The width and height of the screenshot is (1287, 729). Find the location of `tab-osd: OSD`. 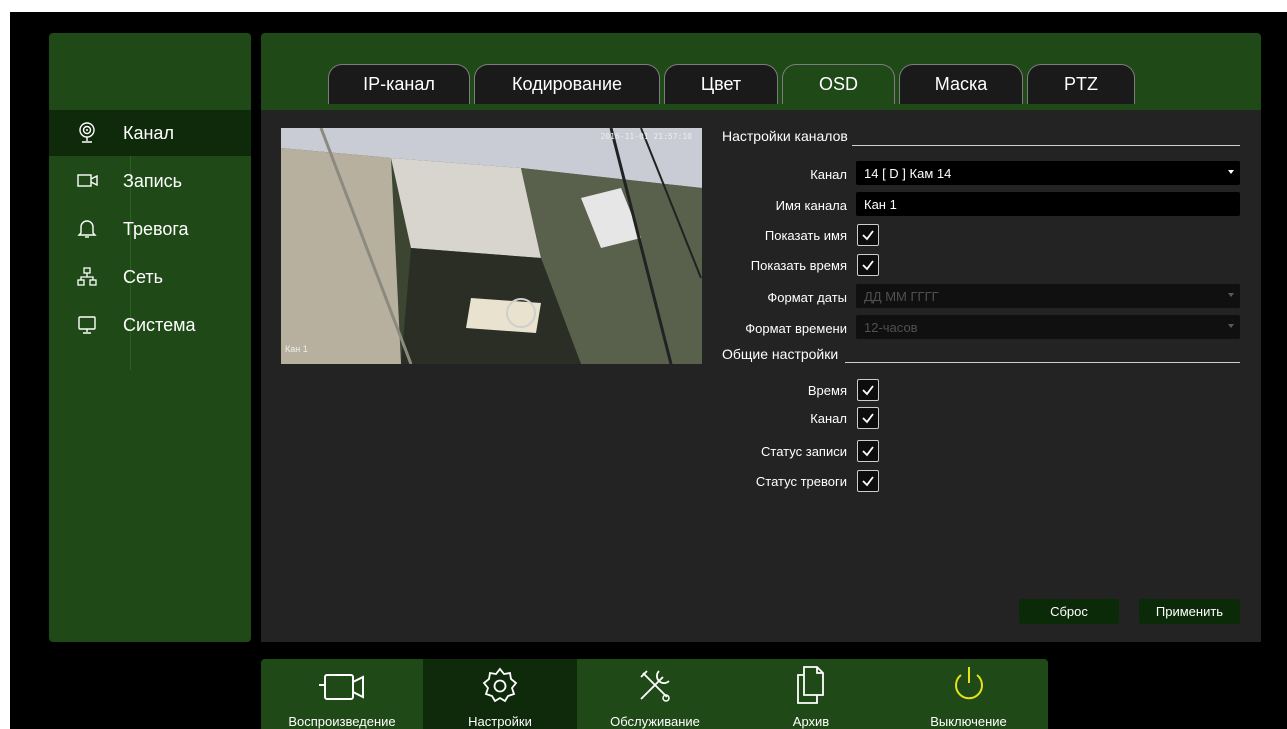

tab-osd: OSD is located at coordinates (838, 84).